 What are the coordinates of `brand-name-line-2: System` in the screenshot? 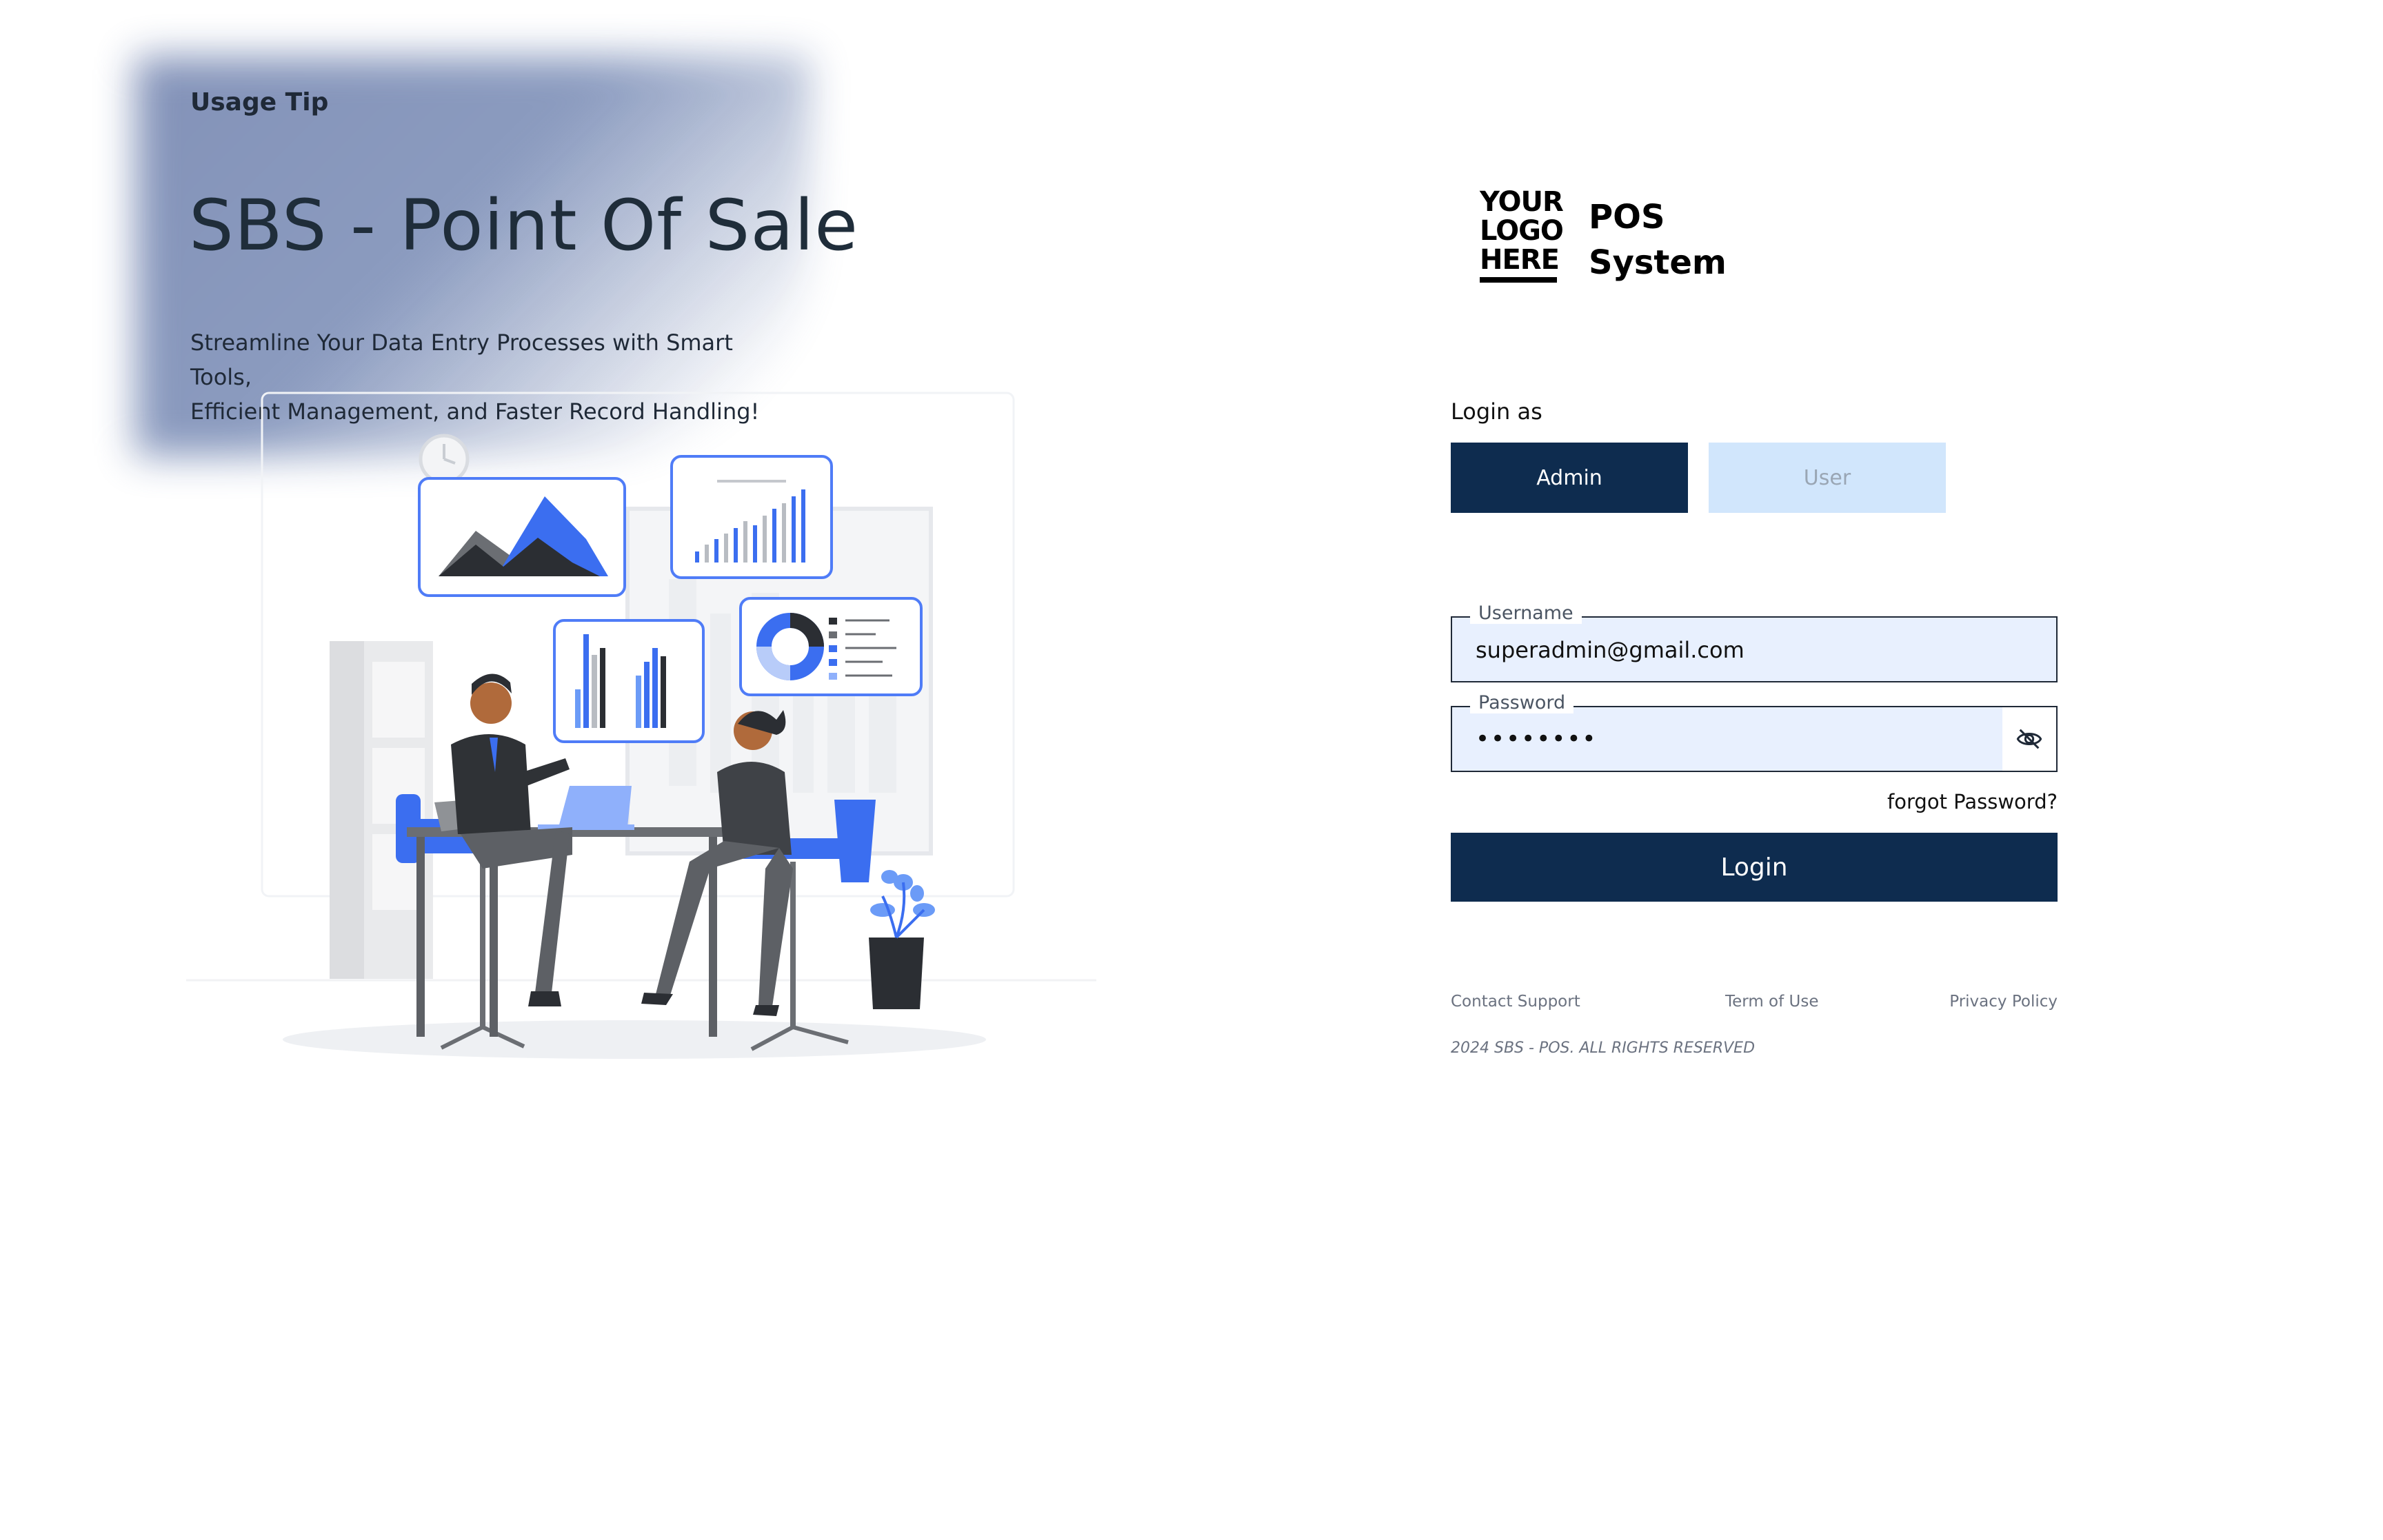 It's located at (1658, 263).